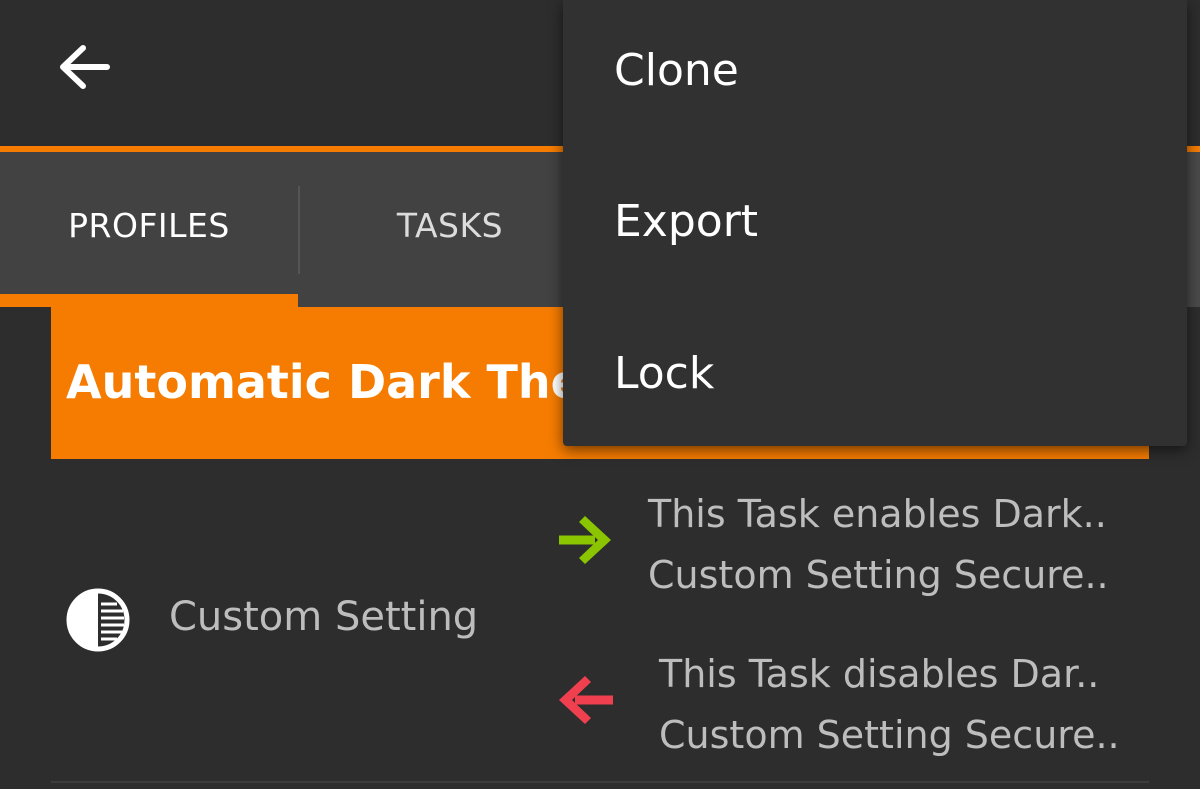 The image size is (1200, 789). Describe the element at coordinates (879, 674) in the screenshot. I see `exit-task-description: This Task disables Dar..` at that location.